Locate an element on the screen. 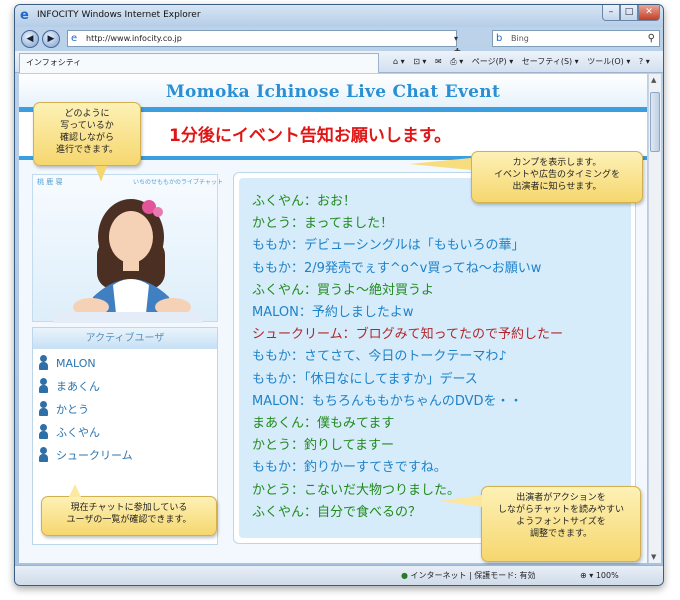 The height and width of the screenshot is (600, 680). window-title: INFOCITY Windows Internet Explorer is located at coordinates (119, 15).